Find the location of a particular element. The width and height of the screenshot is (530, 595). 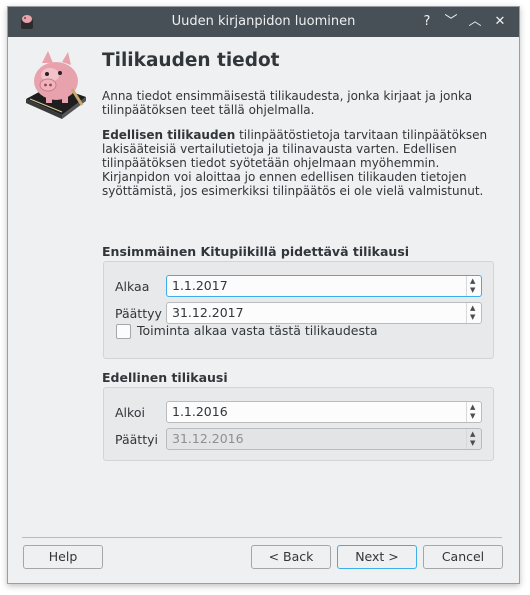

page-heading: Tilikauden tiedot is located at coordinates (191, 60).